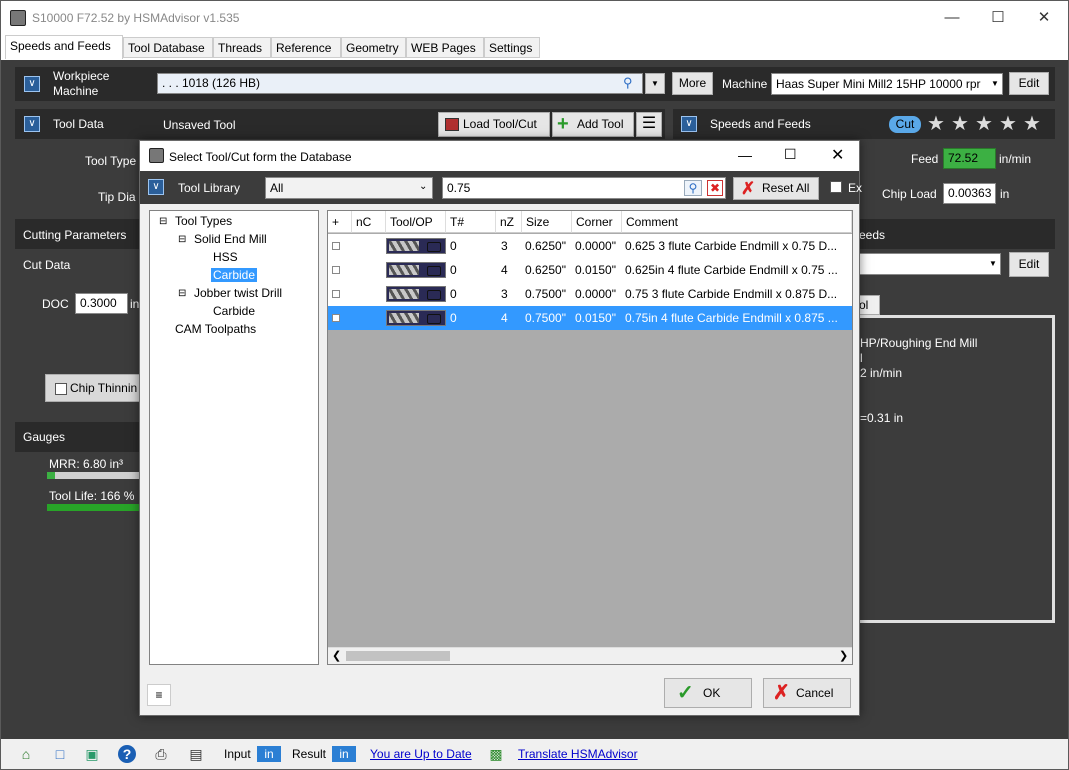  What do you see at coordinates (445, 47) in the screenshot?
I see `tab-web-pages: WEB Pages` at bounding box center [445, 47].